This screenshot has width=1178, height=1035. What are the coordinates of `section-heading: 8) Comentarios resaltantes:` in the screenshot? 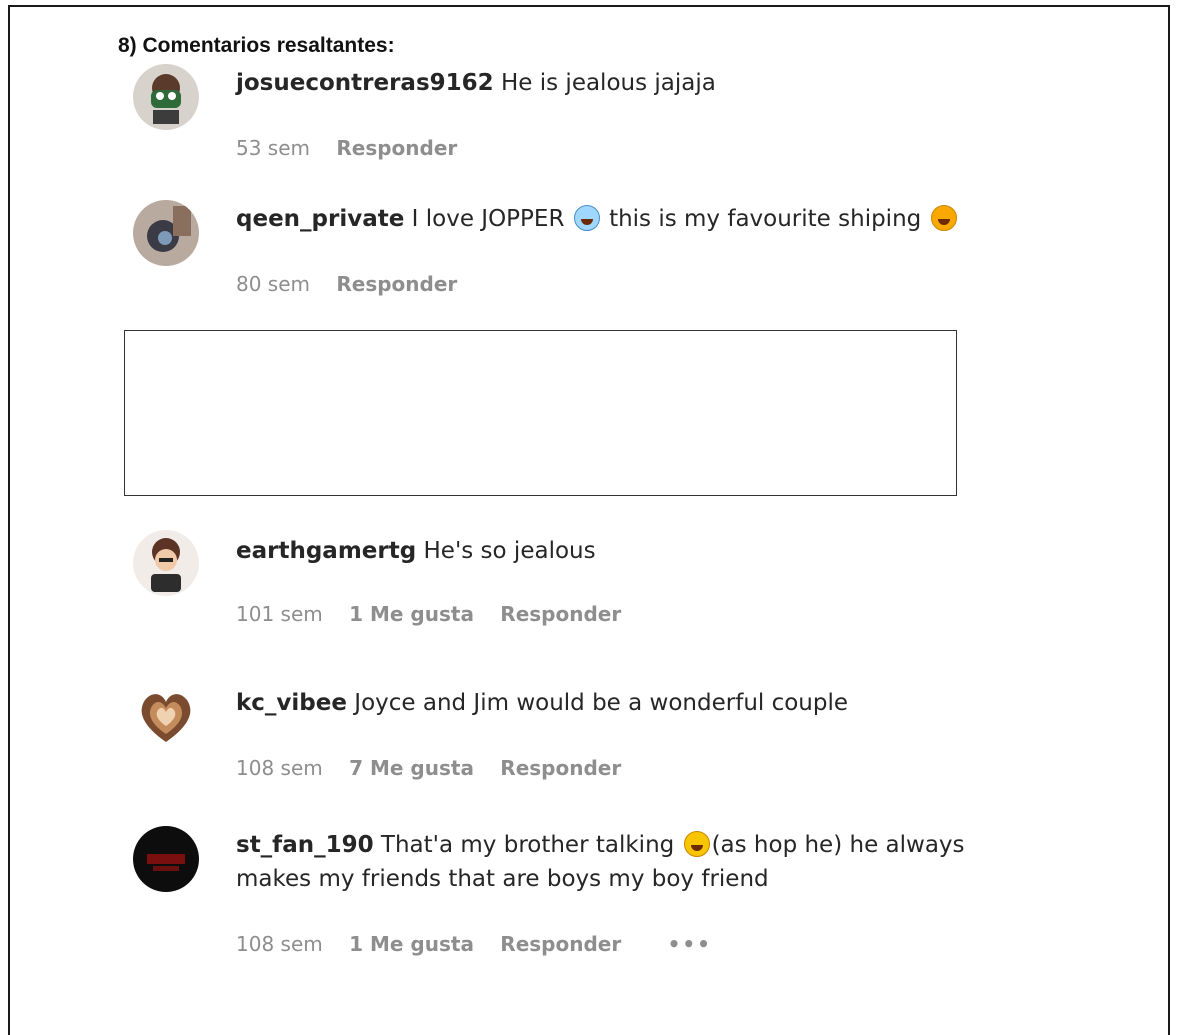 It's located at (256, 45).